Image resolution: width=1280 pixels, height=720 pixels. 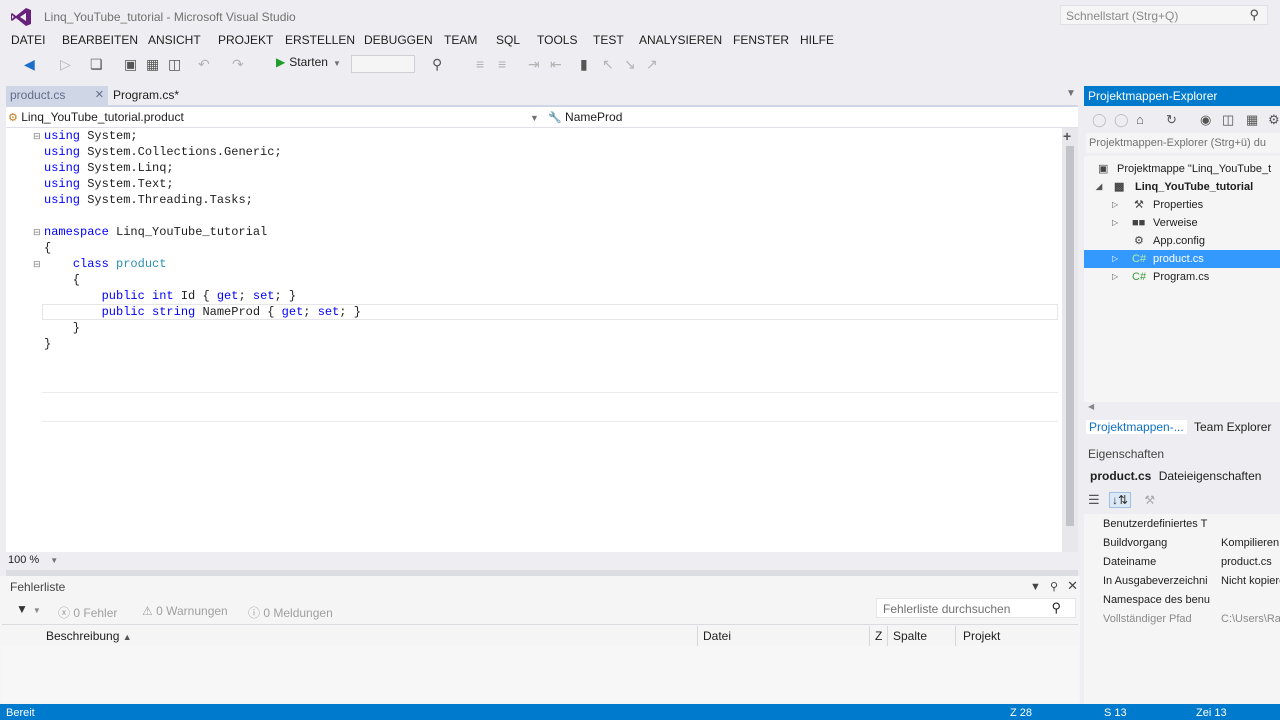 I want to click on expanded-arrow-icon: ◢, so click(x=1099, y=187).